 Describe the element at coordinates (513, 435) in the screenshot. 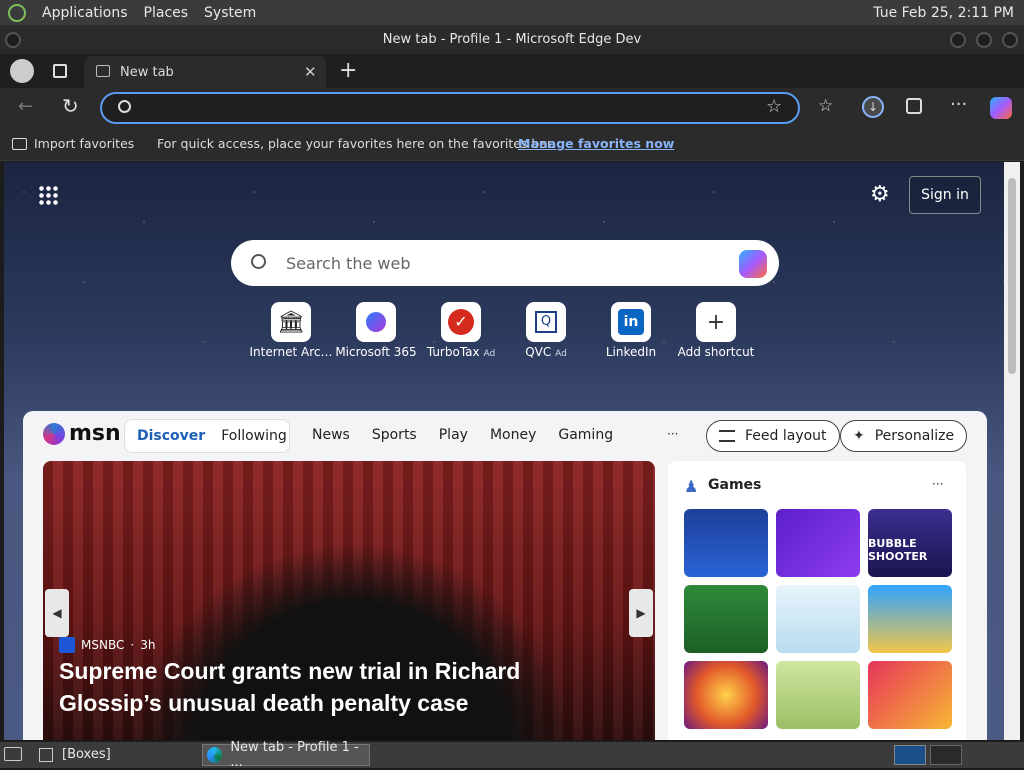

I see `nav-money: Money` at that location.